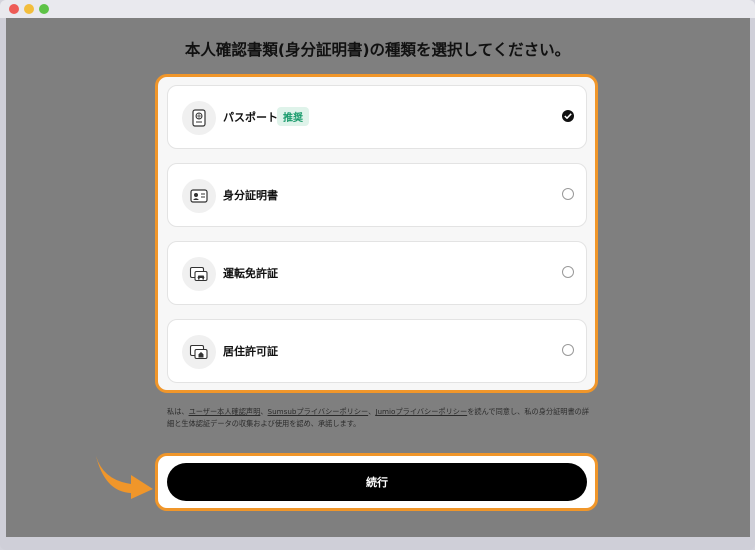 Image resolution: width=755 pixels, height=550 pixels. What do you see at coordinates (318, 411) in the screenshot?
I see `sumsub-privacy-link: Sumsubプライバシーポリシー` at bounding box center [318, 411].